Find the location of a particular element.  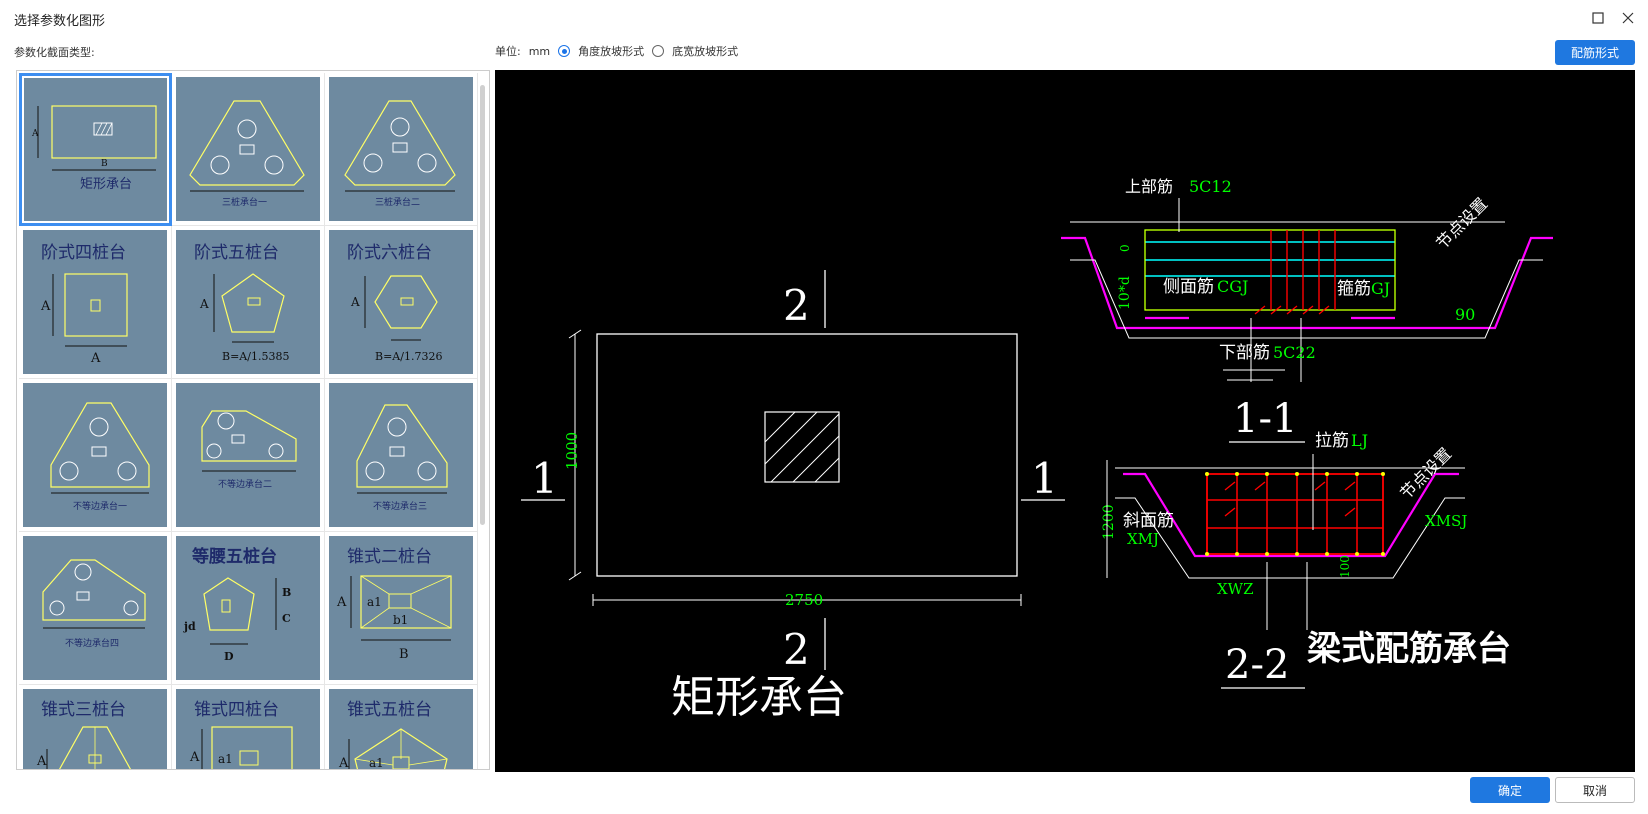

slope-rebar-value: XMJ is located at coordinates (1143, 539).